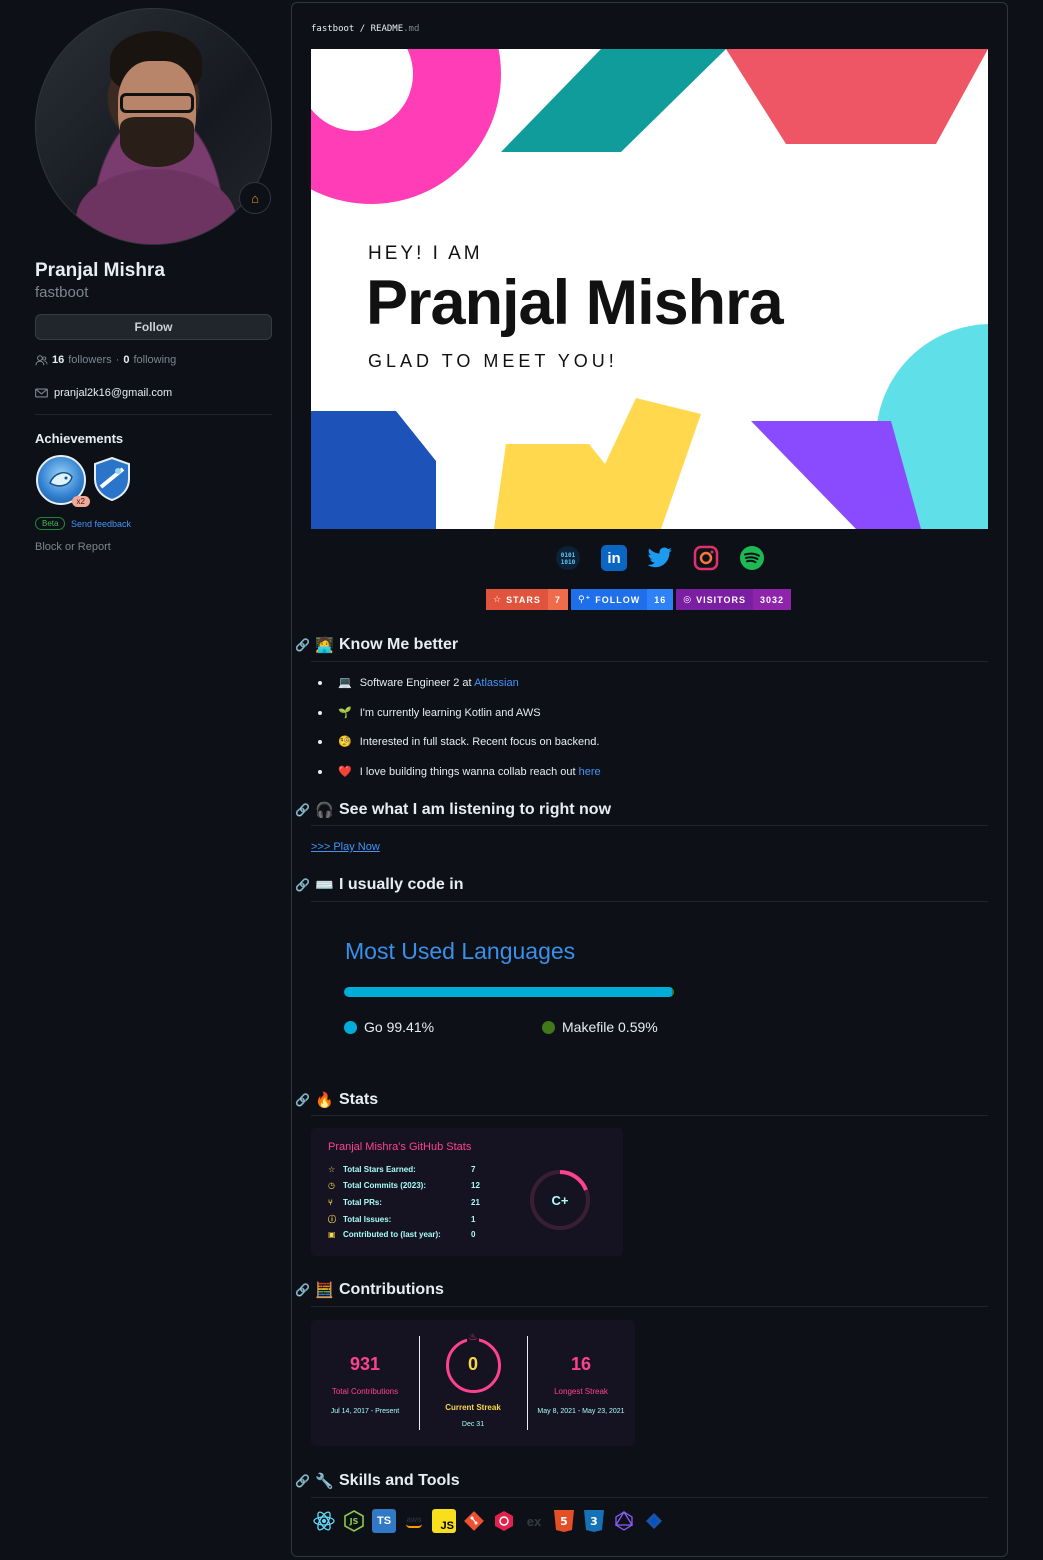 The height and width of the screenshot is (1560, 1043). I want to click on current-streak-label: Current Streak, so click(473, 1407).